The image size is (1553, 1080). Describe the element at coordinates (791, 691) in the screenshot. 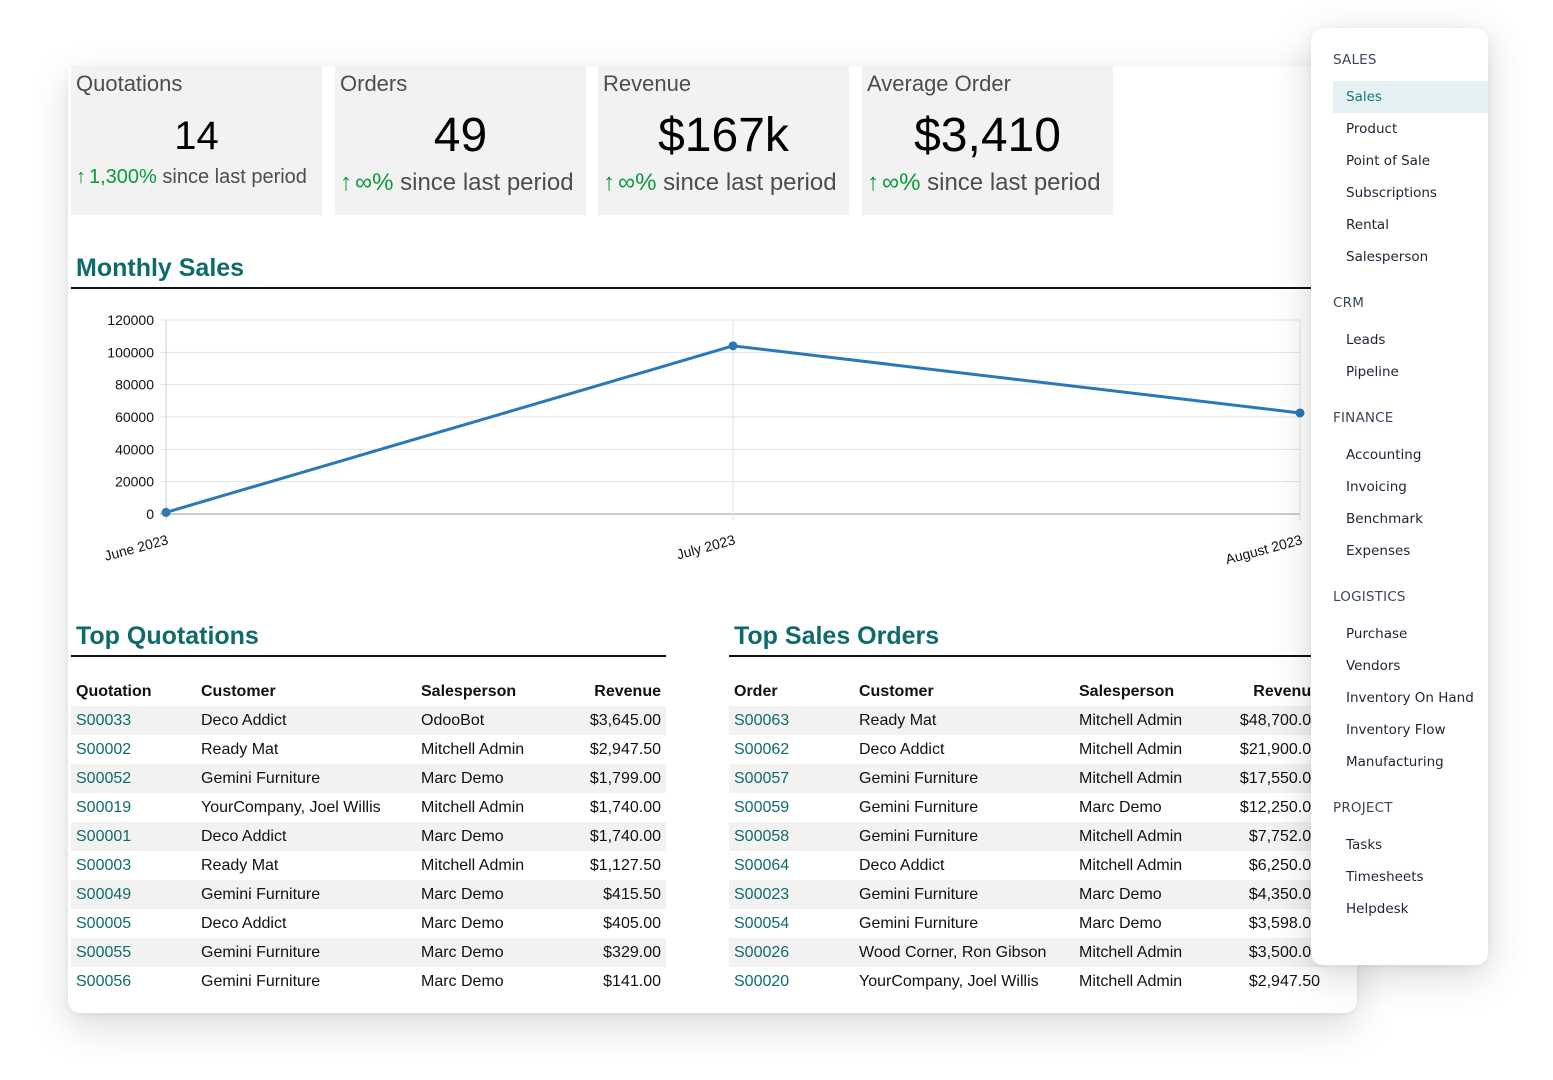

I see `column-header-order: Order` at that location.